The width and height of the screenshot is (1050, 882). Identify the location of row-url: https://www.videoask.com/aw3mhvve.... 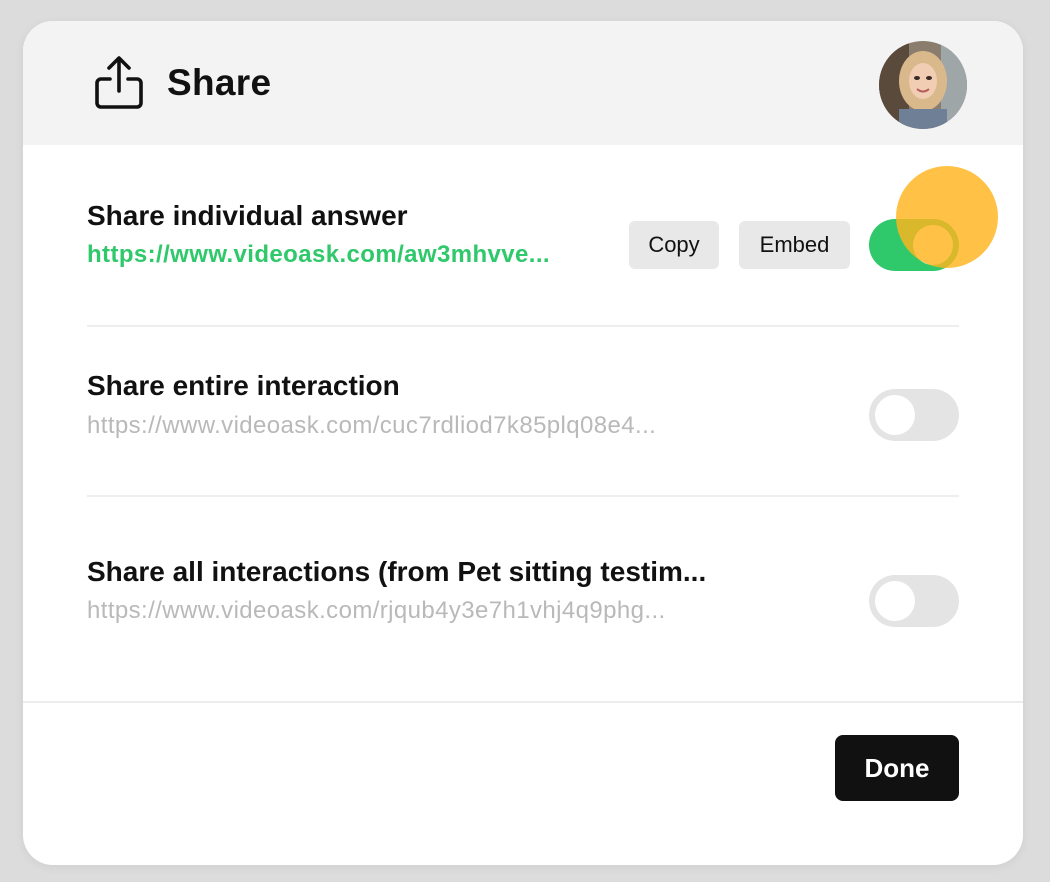
(352, 255).